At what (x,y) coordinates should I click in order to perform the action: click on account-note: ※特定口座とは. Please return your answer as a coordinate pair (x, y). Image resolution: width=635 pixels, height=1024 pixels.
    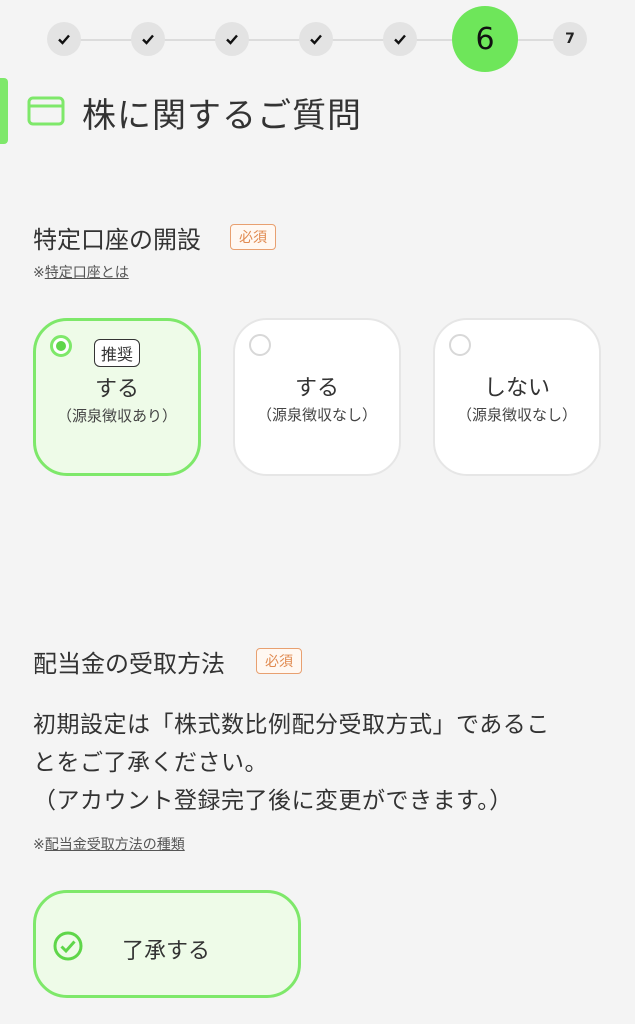
    Looking at the image, I should click on (81, 273).